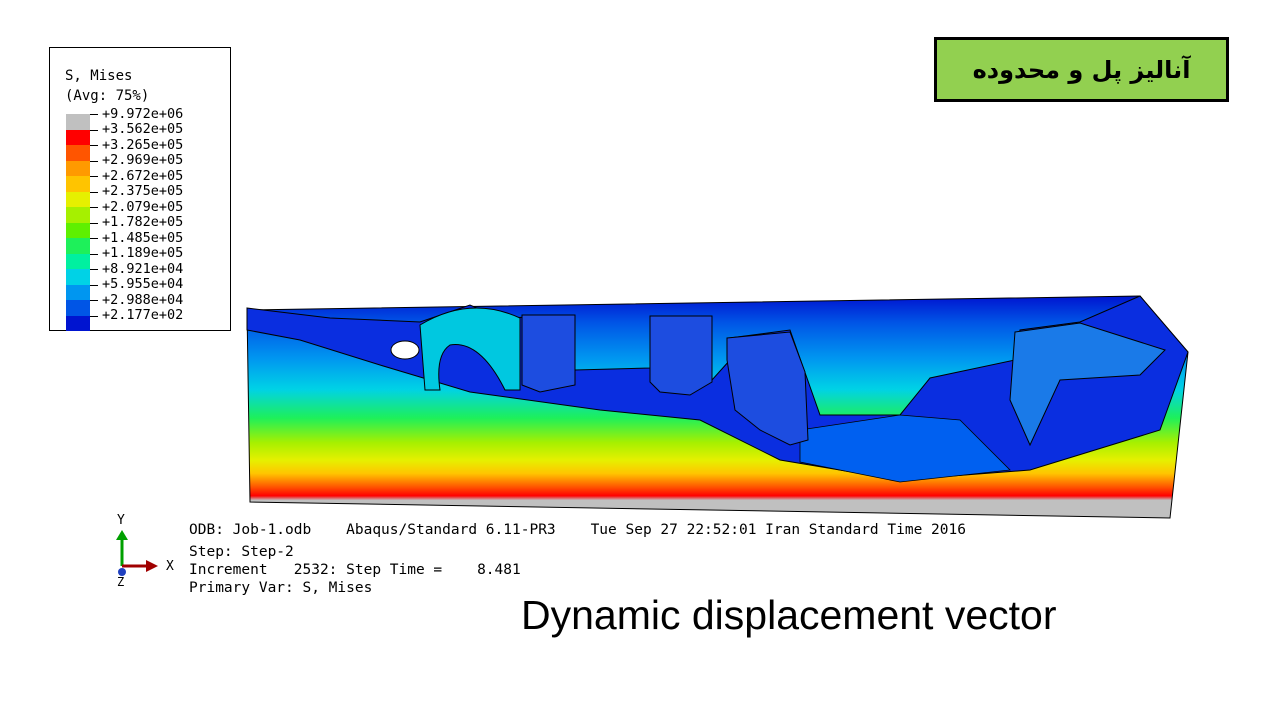  Describe the element at coordinates (121, 520) in the screenshot. I see `y-axis-label: Y` at that location.